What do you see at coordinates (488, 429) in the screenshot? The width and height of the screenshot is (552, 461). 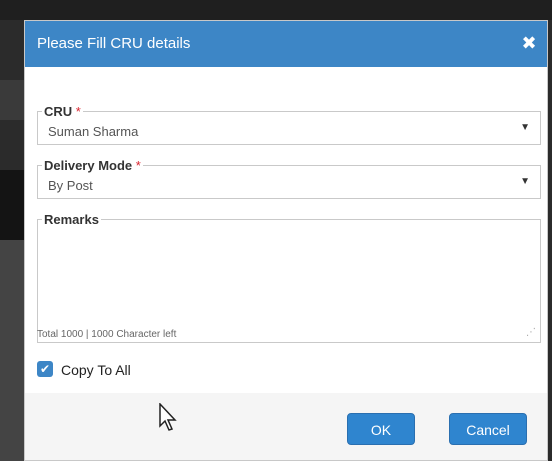 I see `cancel-button: Cancel` at bounding box center [488, 429].